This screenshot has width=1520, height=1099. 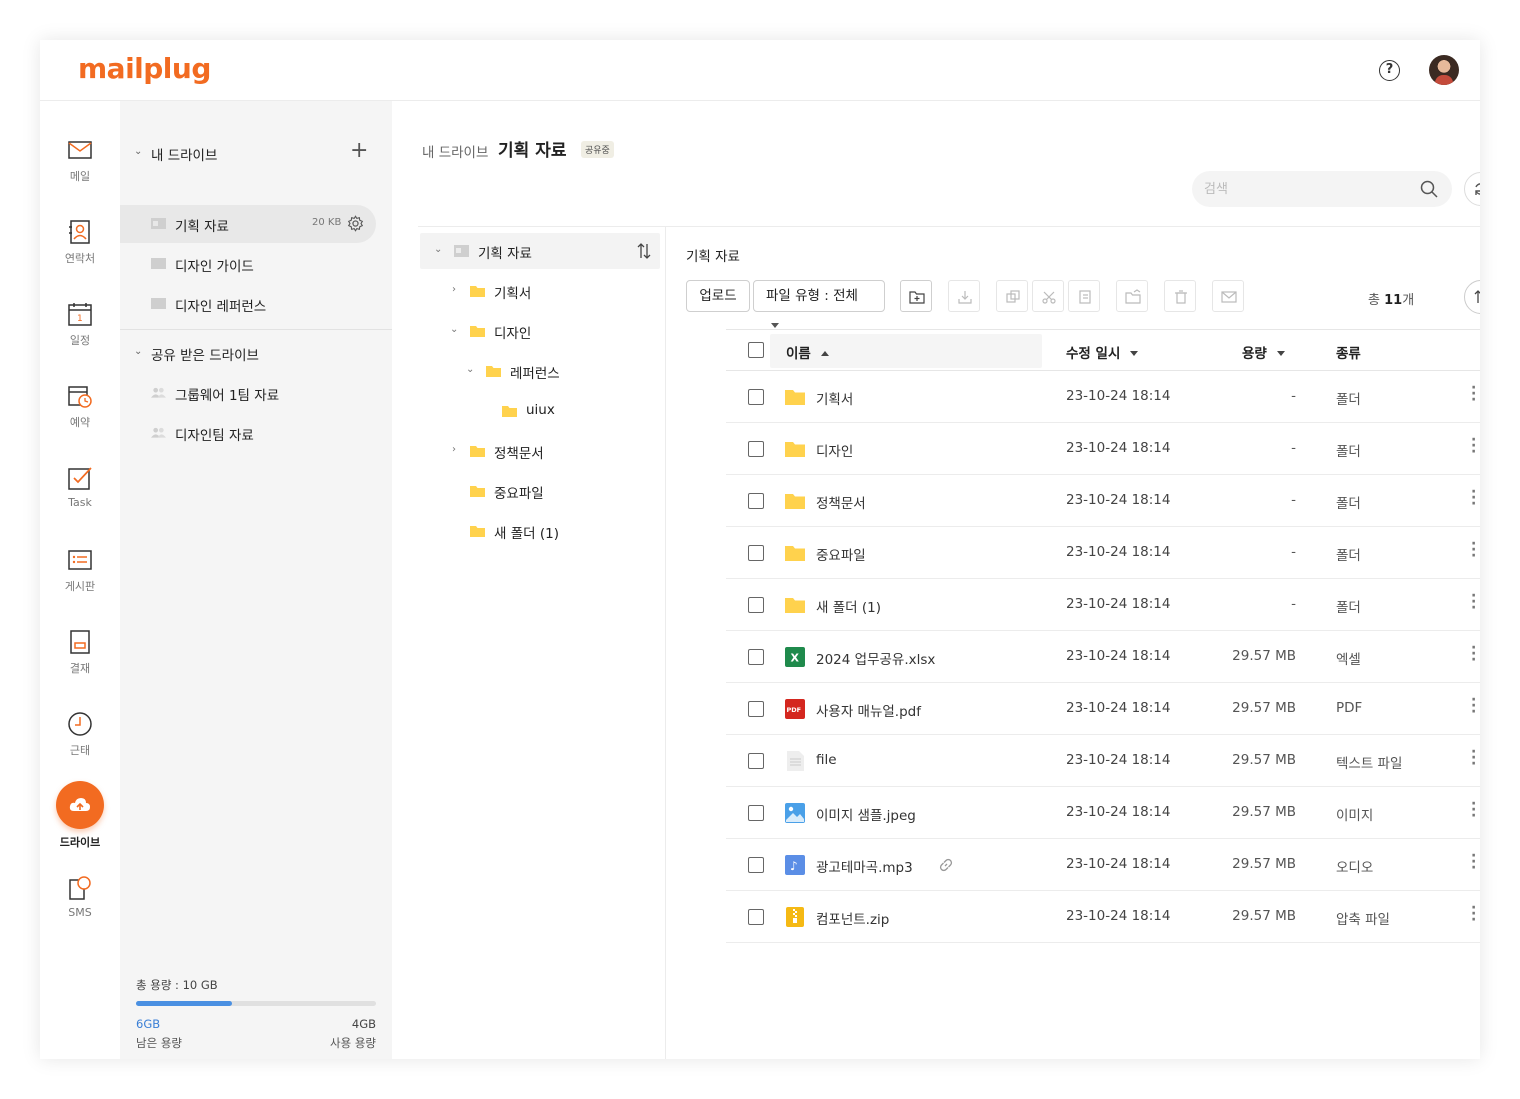 I want to click on copy-button, so click(x=1012, y=296).